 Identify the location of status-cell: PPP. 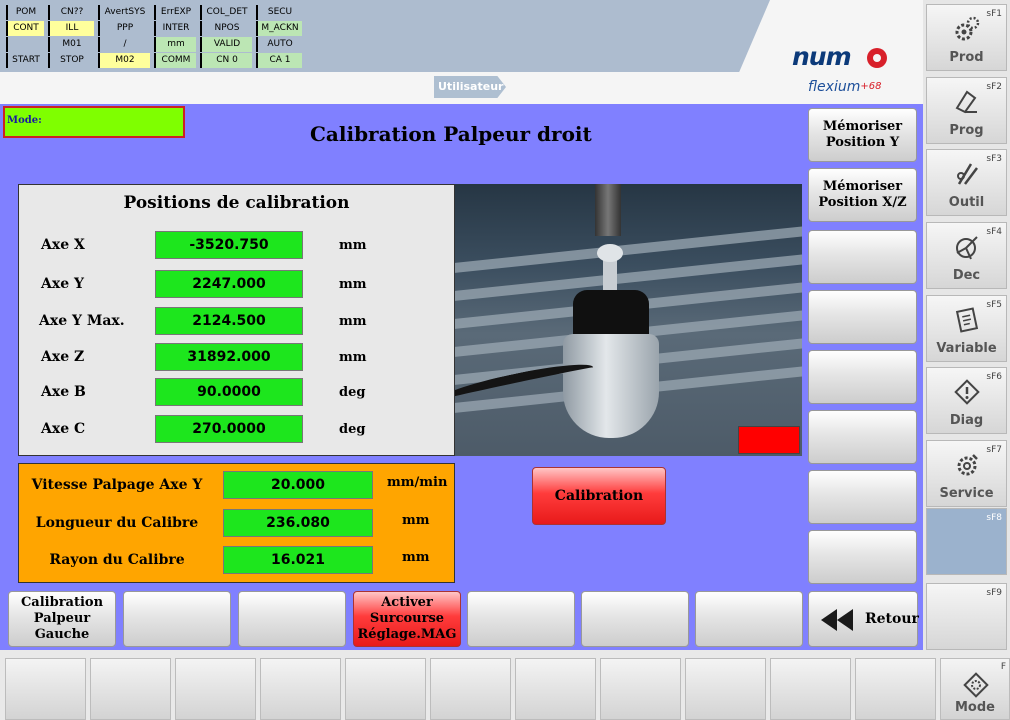
(124, 28).